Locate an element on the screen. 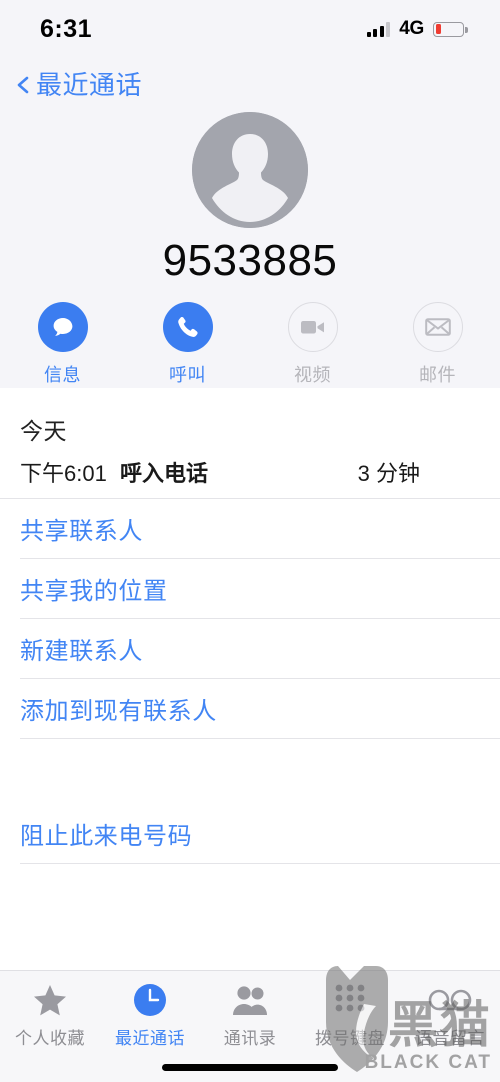 This screenshot has width=500, height=1082. dial-keypad-icon is located at coordinates (350, 1000).